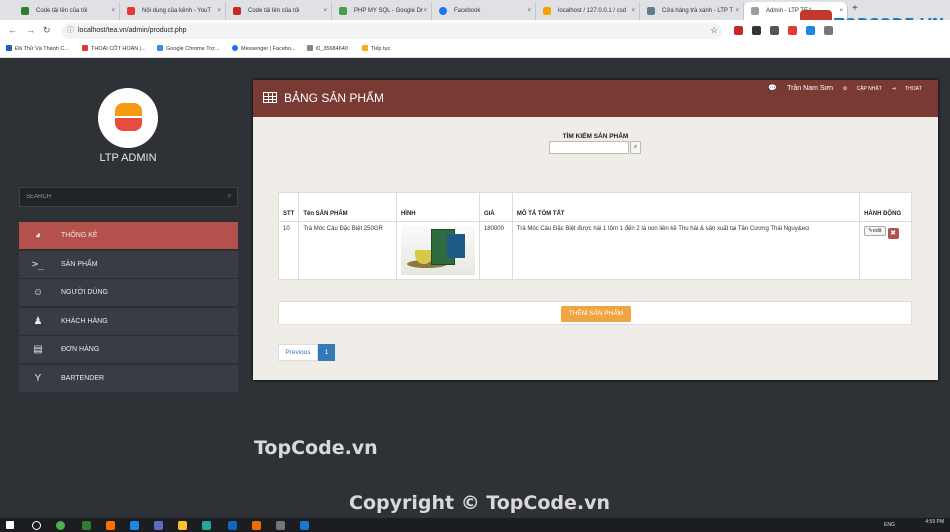  What do you see at coordinates (120, 197) in the screenshot?
I see `sidebar-search-input` at bounding box center [120, 197].